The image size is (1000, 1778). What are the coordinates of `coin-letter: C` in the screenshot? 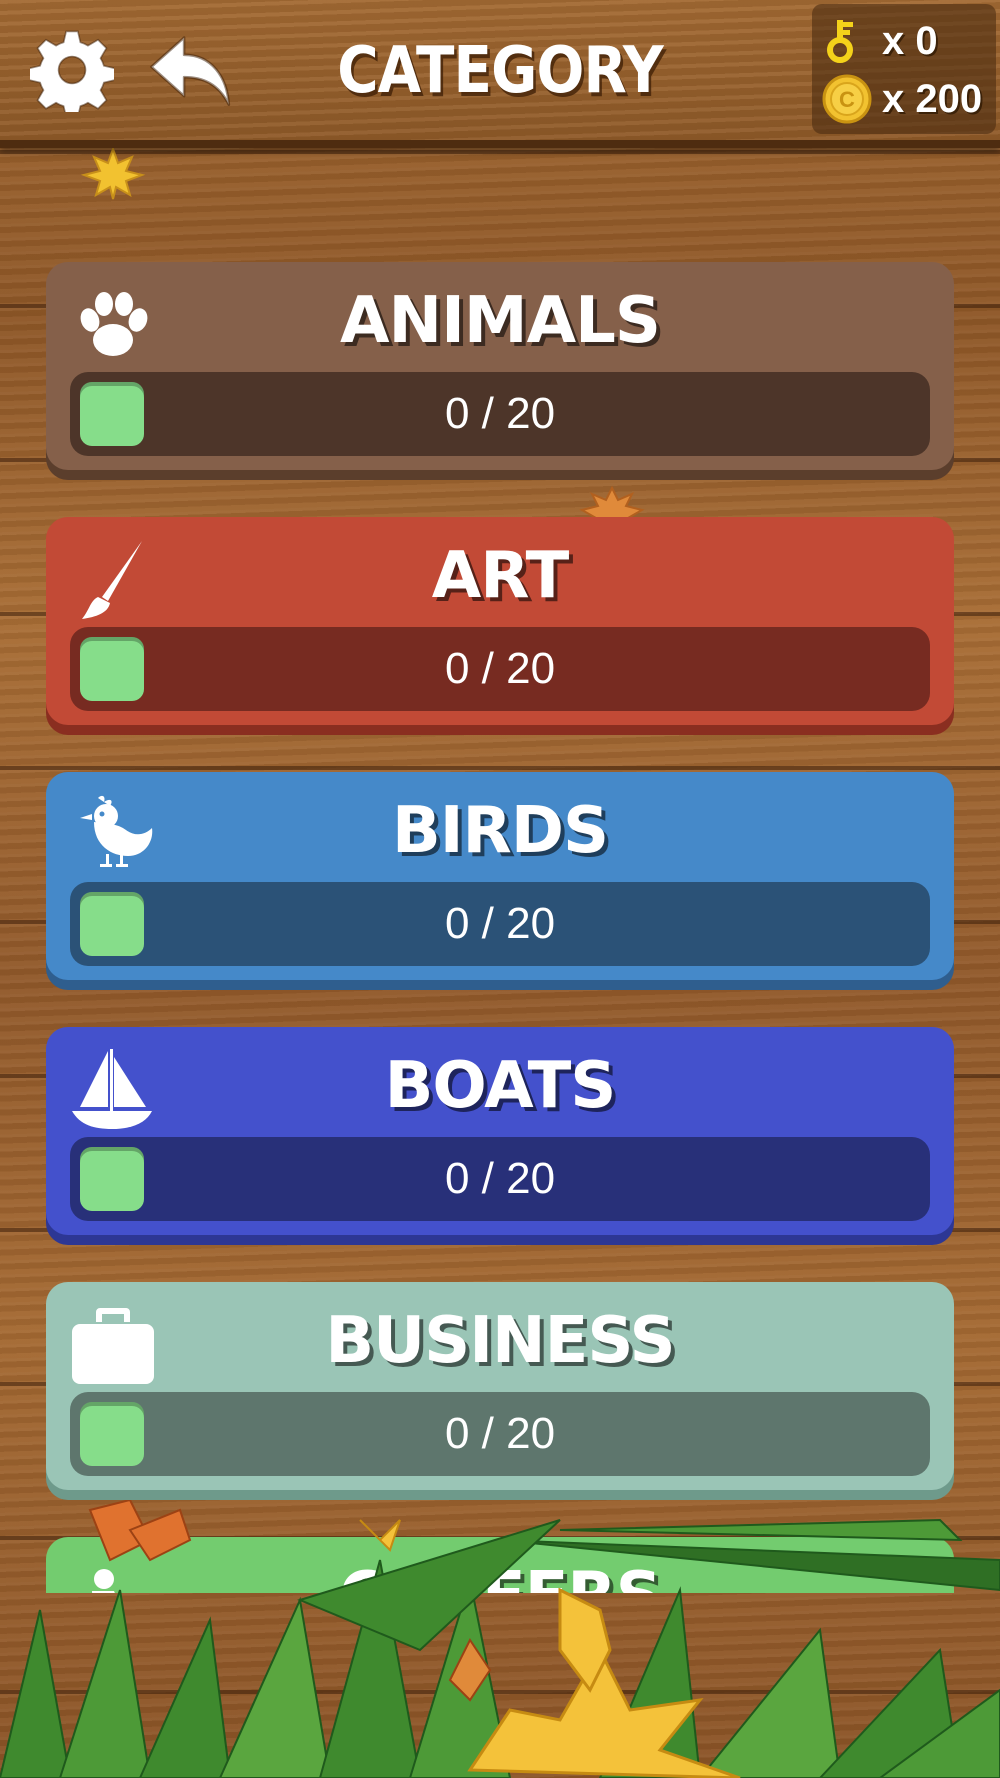 It's located at (847, 99).